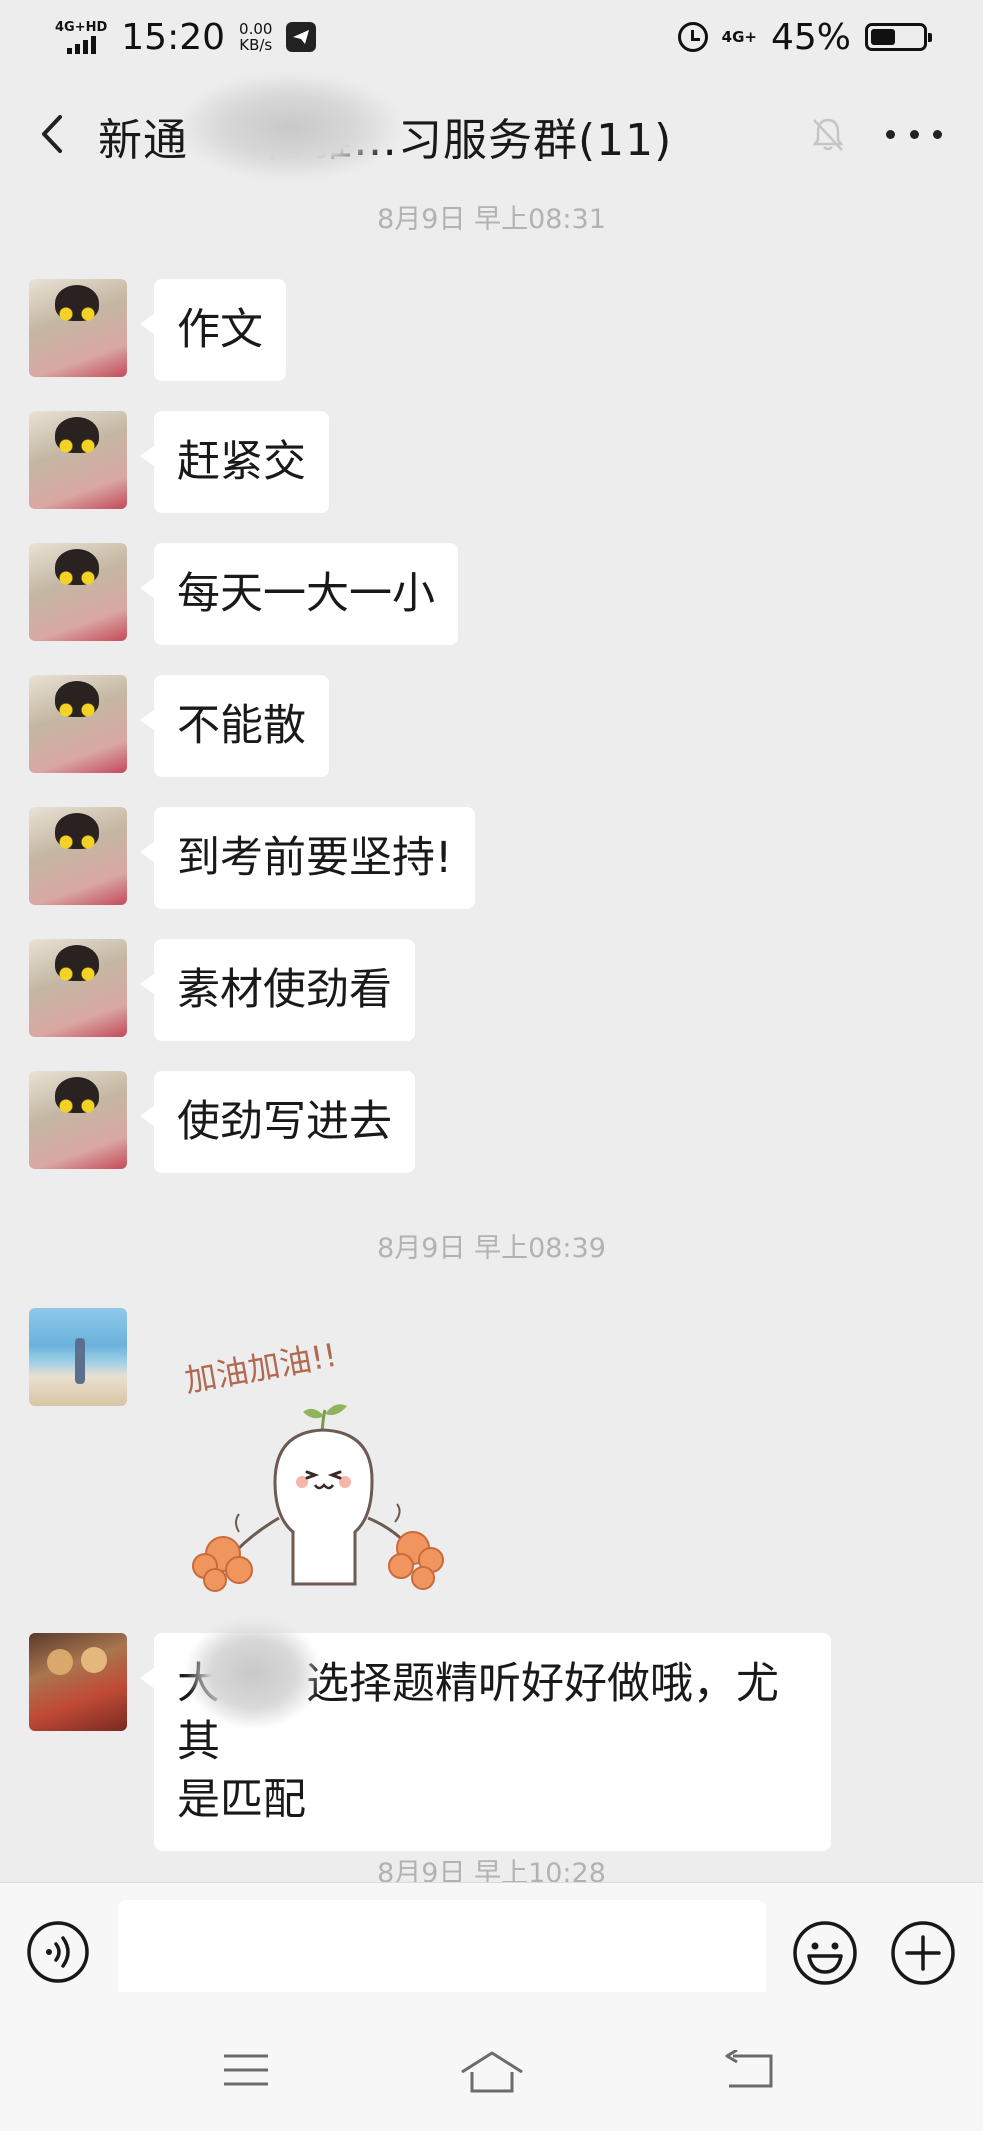 The width and height of the screenshot is (983, 2131). I want to click on emoji-icon, so click(825, 1953).